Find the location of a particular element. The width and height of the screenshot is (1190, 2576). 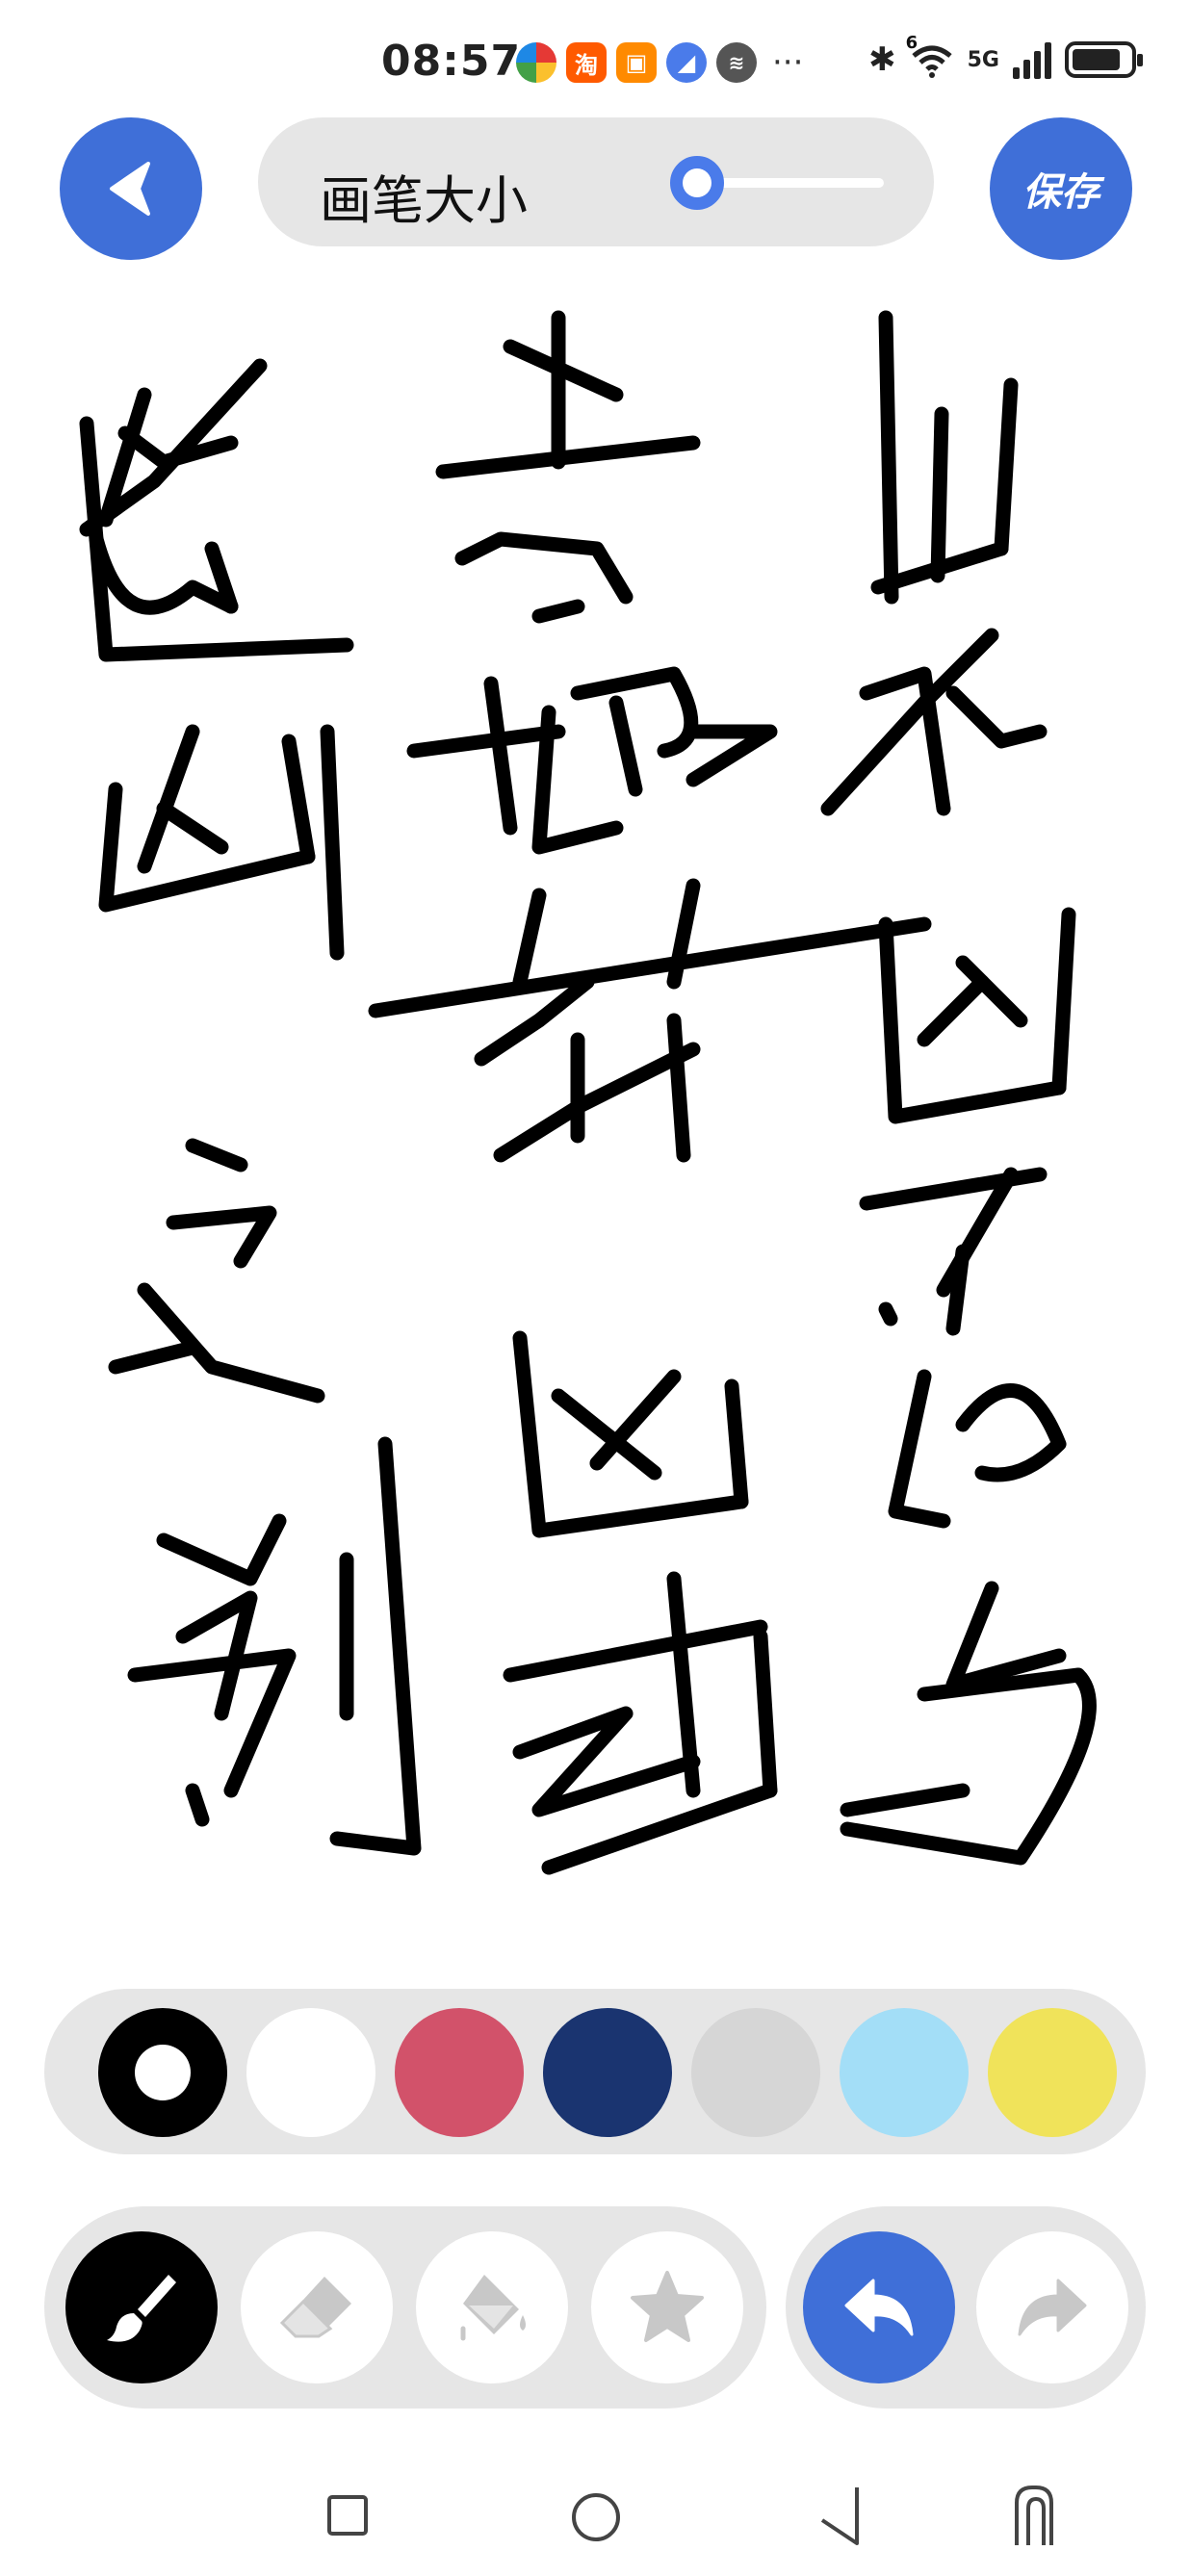

redo-button is located at coordinates (1052, 2307).